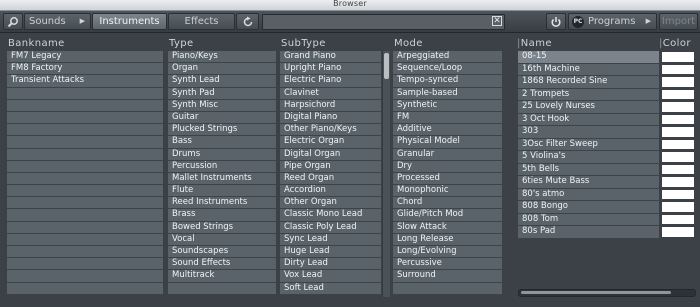 This screenshot has height=307, width=700. I want to click on result-item: 08-15, so click(588, 57).